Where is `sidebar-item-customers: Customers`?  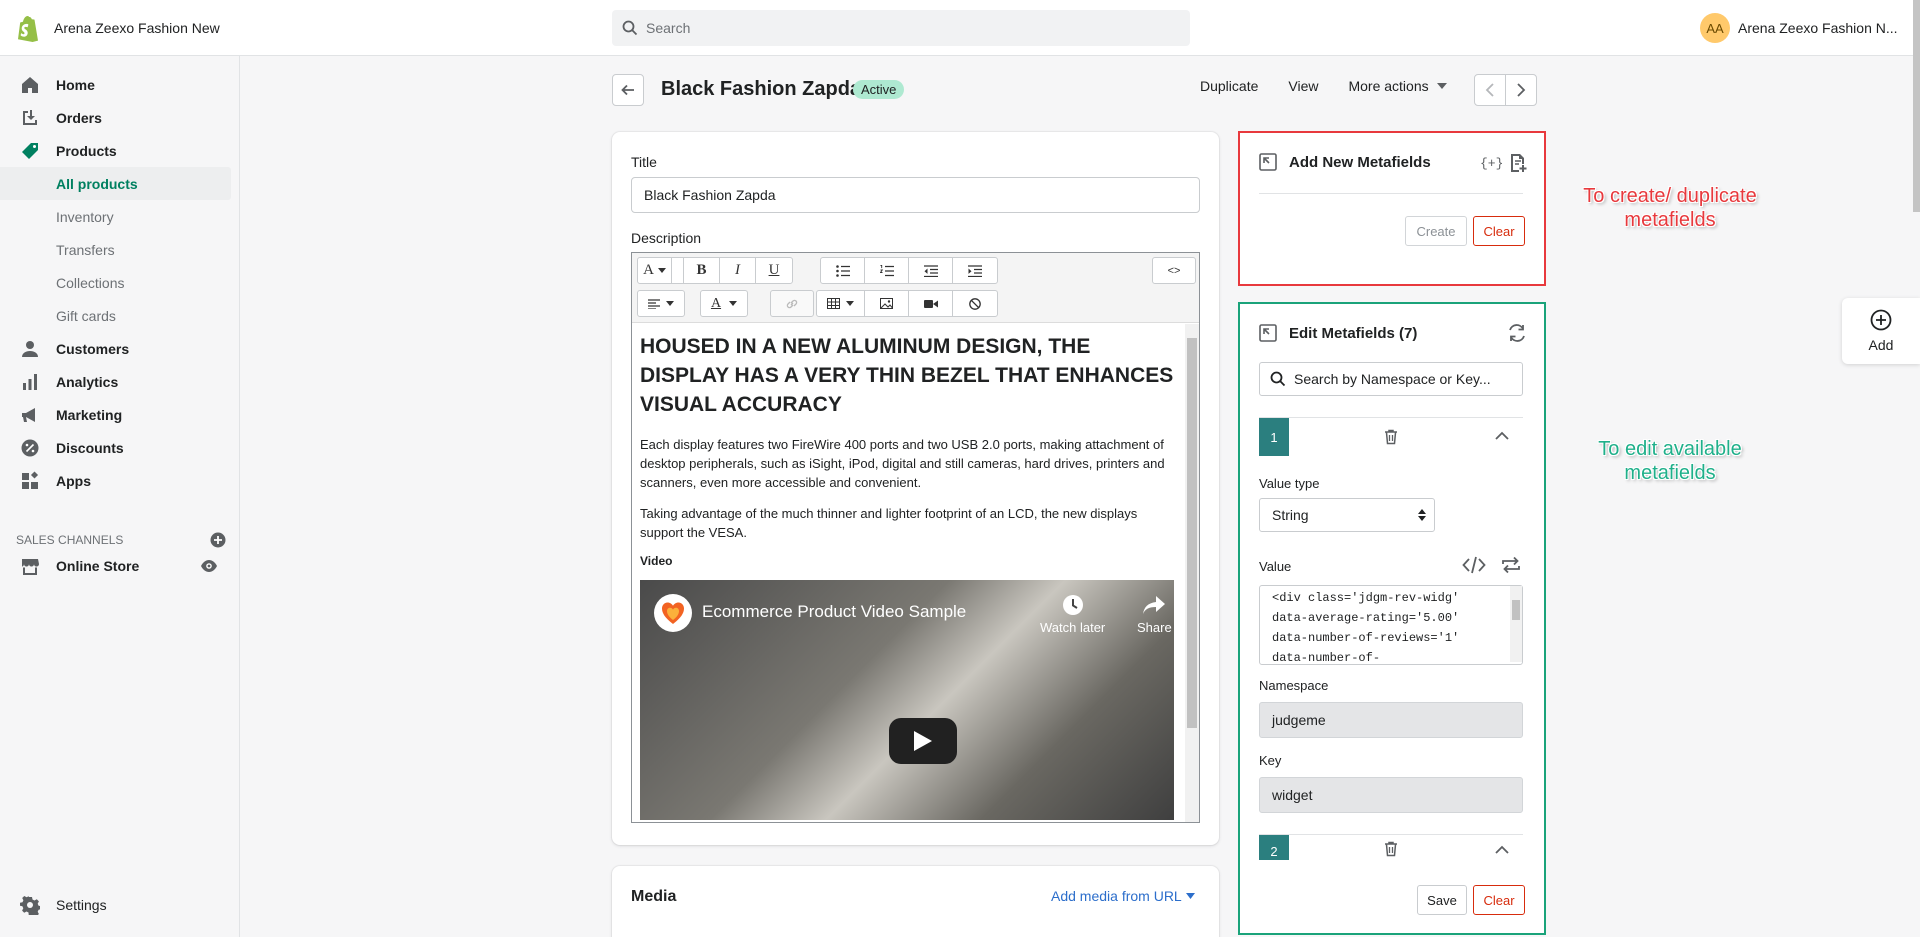
sidebar-item-customers: Customers is located at coordinates (120, 348).